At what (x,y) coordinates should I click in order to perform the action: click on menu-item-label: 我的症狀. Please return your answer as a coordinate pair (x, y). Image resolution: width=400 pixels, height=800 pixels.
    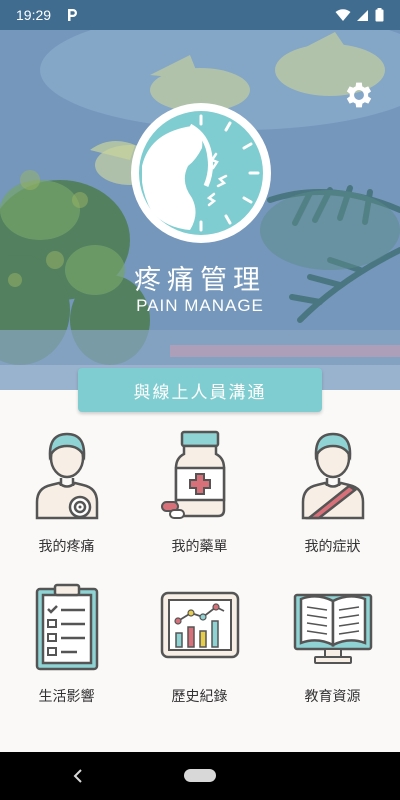
    Looking at the image, I should click on (332, 547).